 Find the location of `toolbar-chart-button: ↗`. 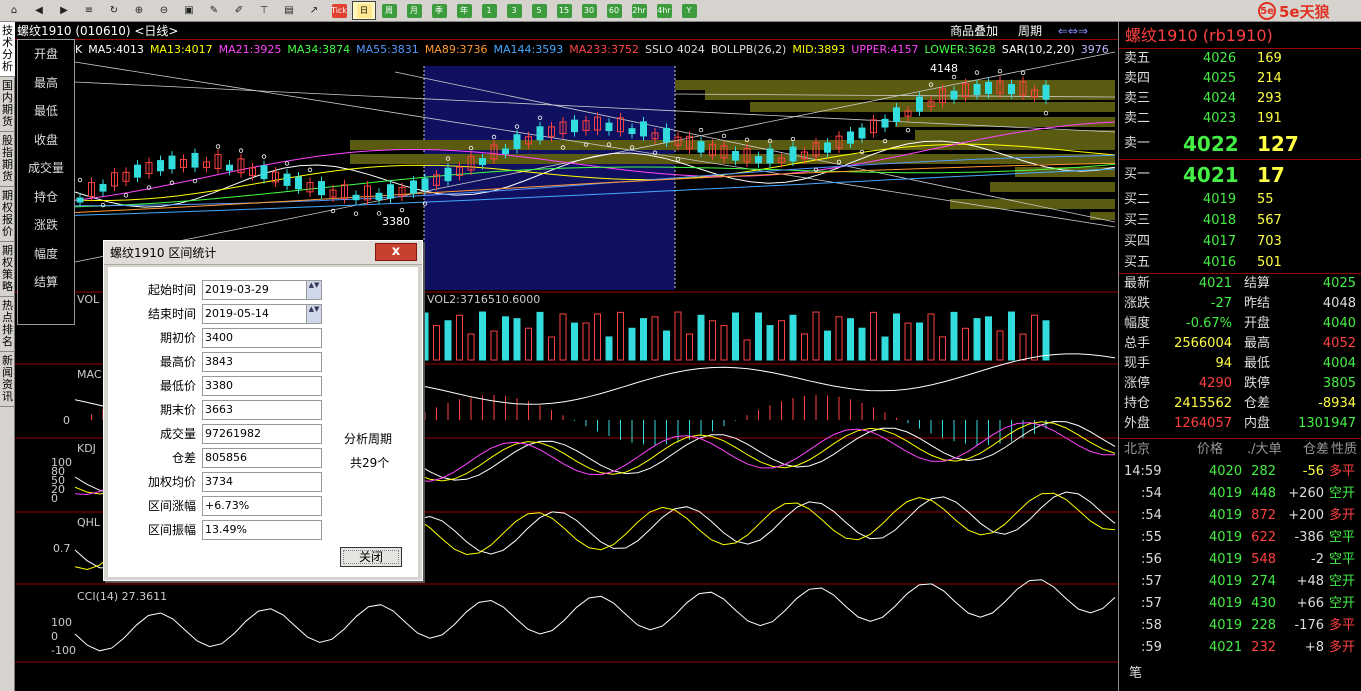

toolbar-chart-button: ↗ is located at coordinates (314, 10).